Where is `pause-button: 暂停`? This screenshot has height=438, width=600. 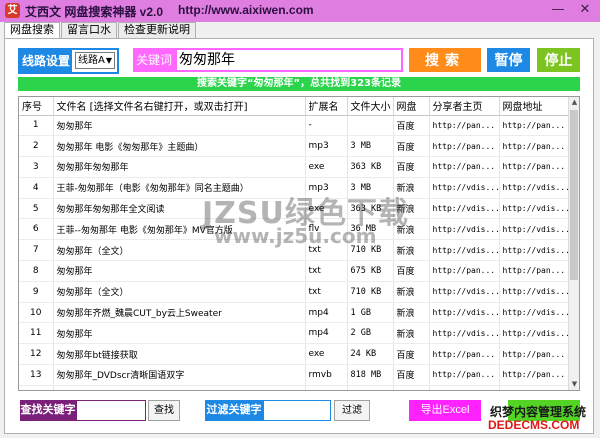
pause-button: 暂停 is located at coordinates (508, 60).